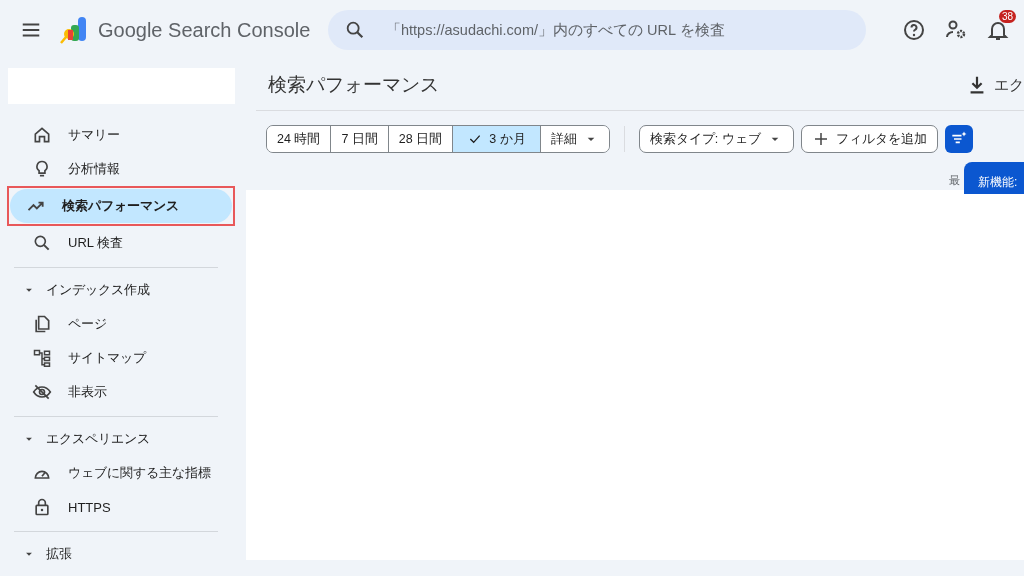 This screenshot has height=576, width=1024. Describe the element at coordinates (119, 169) in the screenshot. I see `nav-item: 分析情報` at that location.